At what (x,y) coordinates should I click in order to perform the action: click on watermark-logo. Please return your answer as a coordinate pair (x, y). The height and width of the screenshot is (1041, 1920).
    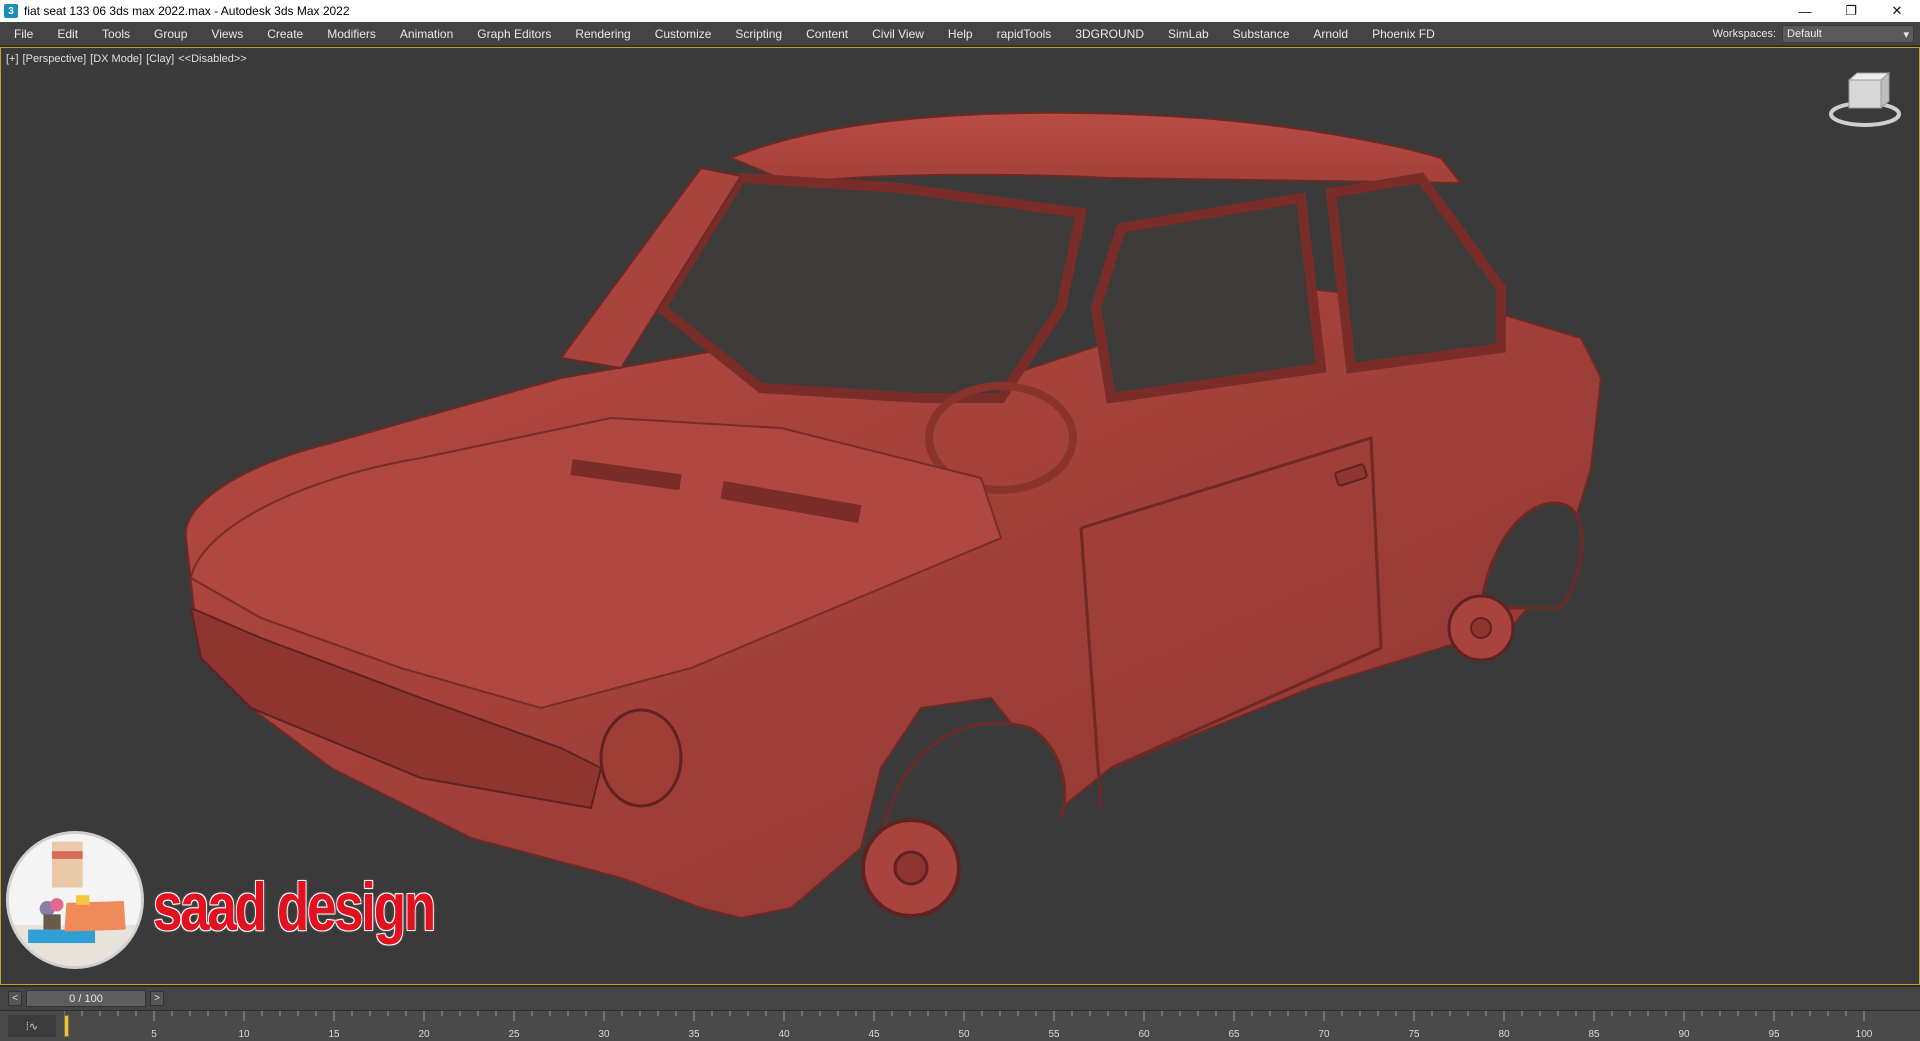
    Looking at the image, I should click on (75, 900).